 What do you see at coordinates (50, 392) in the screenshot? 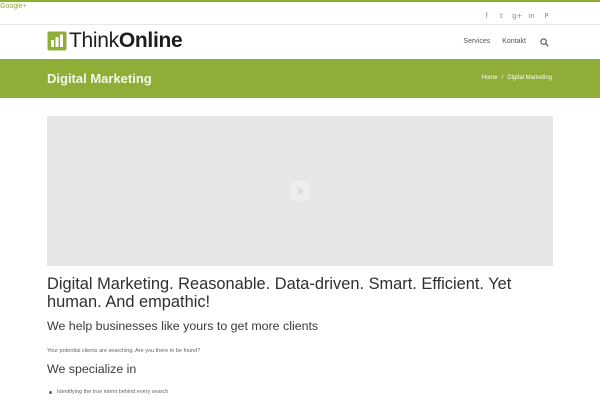
I see `bullet-icon` at bounding box center [50, 392].